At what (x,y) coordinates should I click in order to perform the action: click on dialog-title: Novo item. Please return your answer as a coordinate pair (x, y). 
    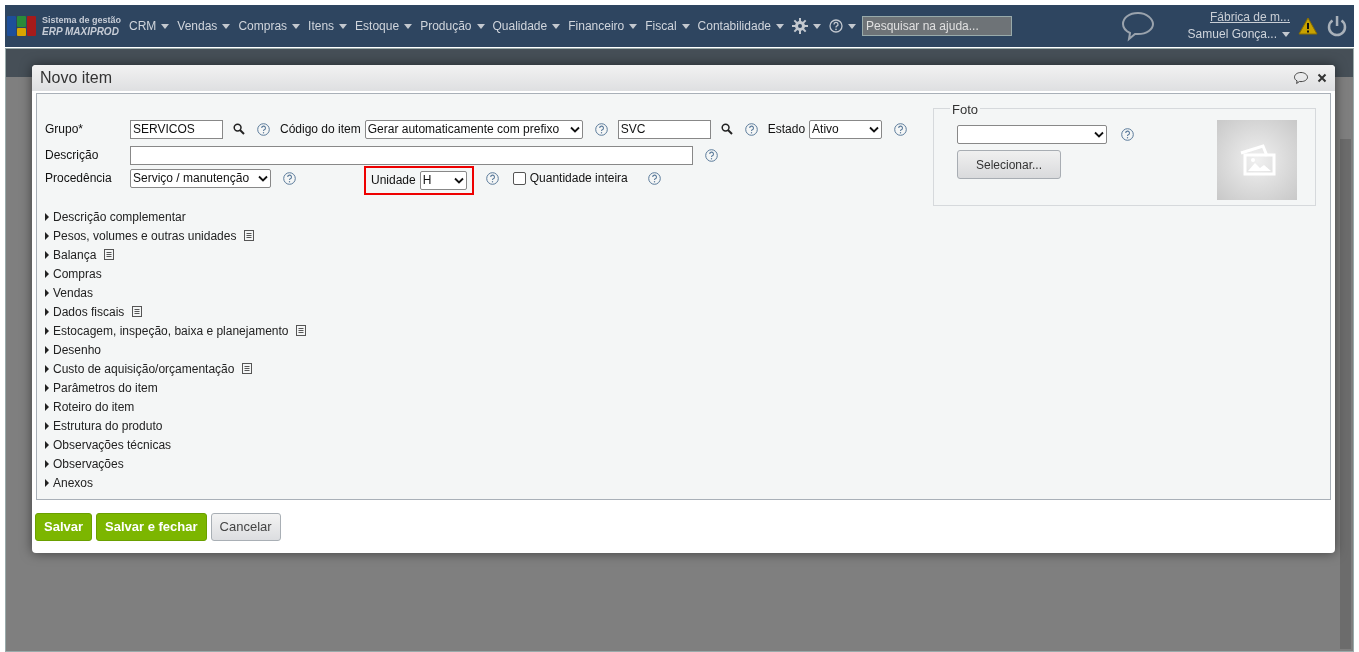
    Looking at the image, I should click on (76, 78).